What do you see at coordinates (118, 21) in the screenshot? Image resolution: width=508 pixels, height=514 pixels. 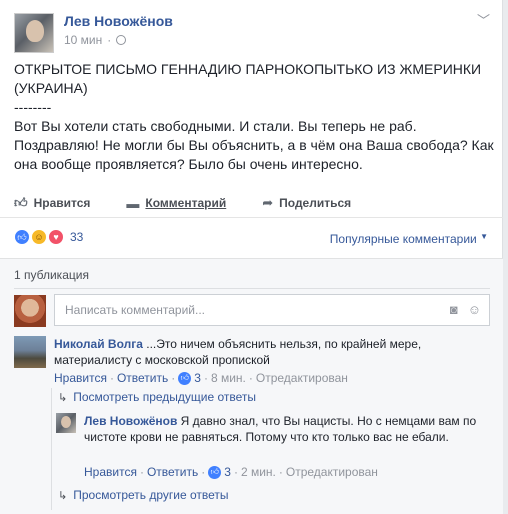 I see `post-author: Лев Новожёнов` at bounding box center [118, 21].